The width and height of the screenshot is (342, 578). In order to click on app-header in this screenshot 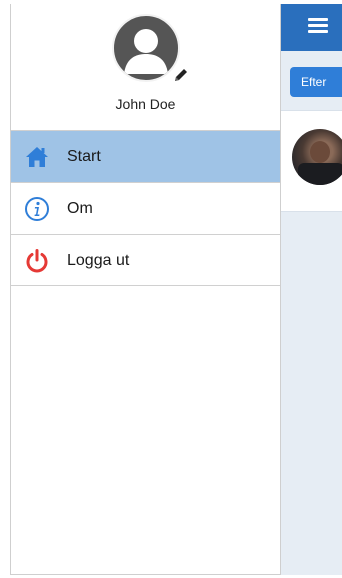, I will do `click(311, 27)`.